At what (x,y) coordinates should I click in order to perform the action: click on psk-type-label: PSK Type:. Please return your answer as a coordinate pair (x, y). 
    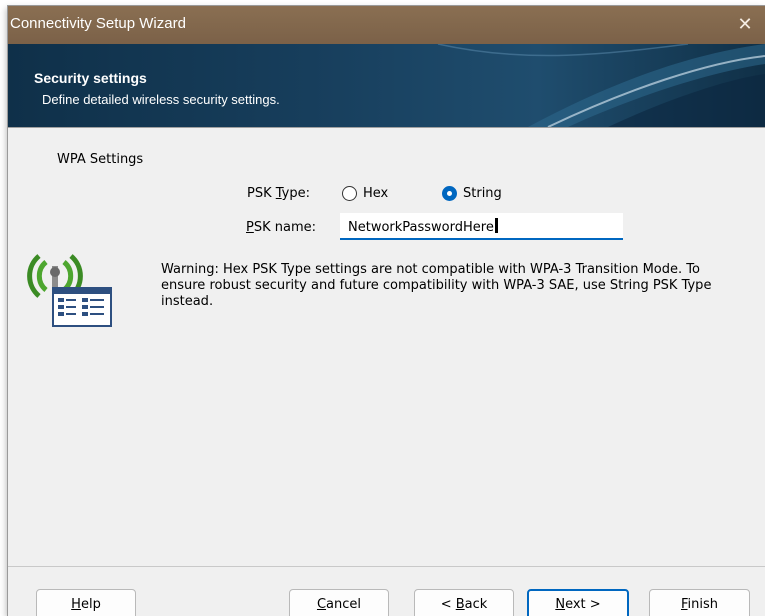
    Looking at the image, I should click on (278, 193).